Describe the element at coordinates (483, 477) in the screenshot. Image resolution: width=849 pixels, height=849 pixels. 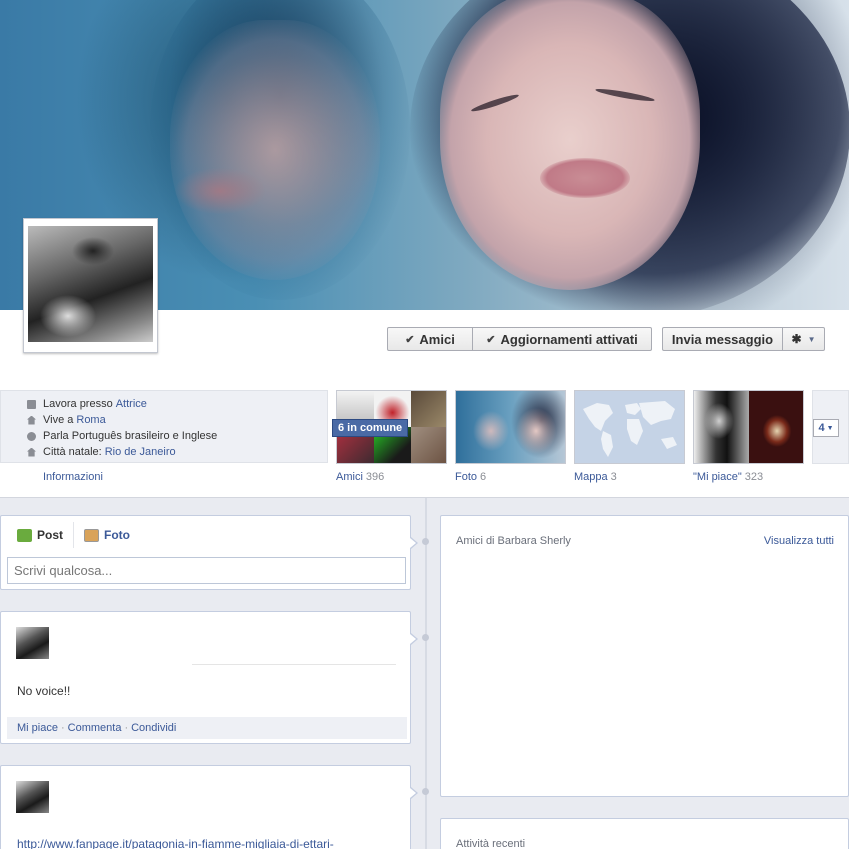
I see `photos-count: 6` at that location.